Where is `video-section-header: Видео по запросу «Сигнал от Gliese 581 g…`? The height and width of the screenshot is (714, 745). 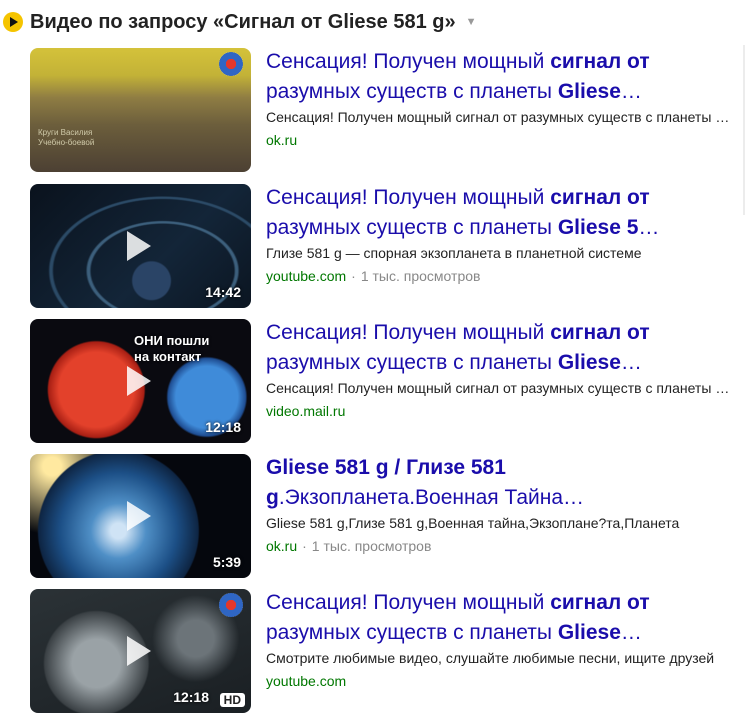
video-section-header: Видео по запросу «Сигнал от Gliese 581 g… is located at coordinates (240, 22).